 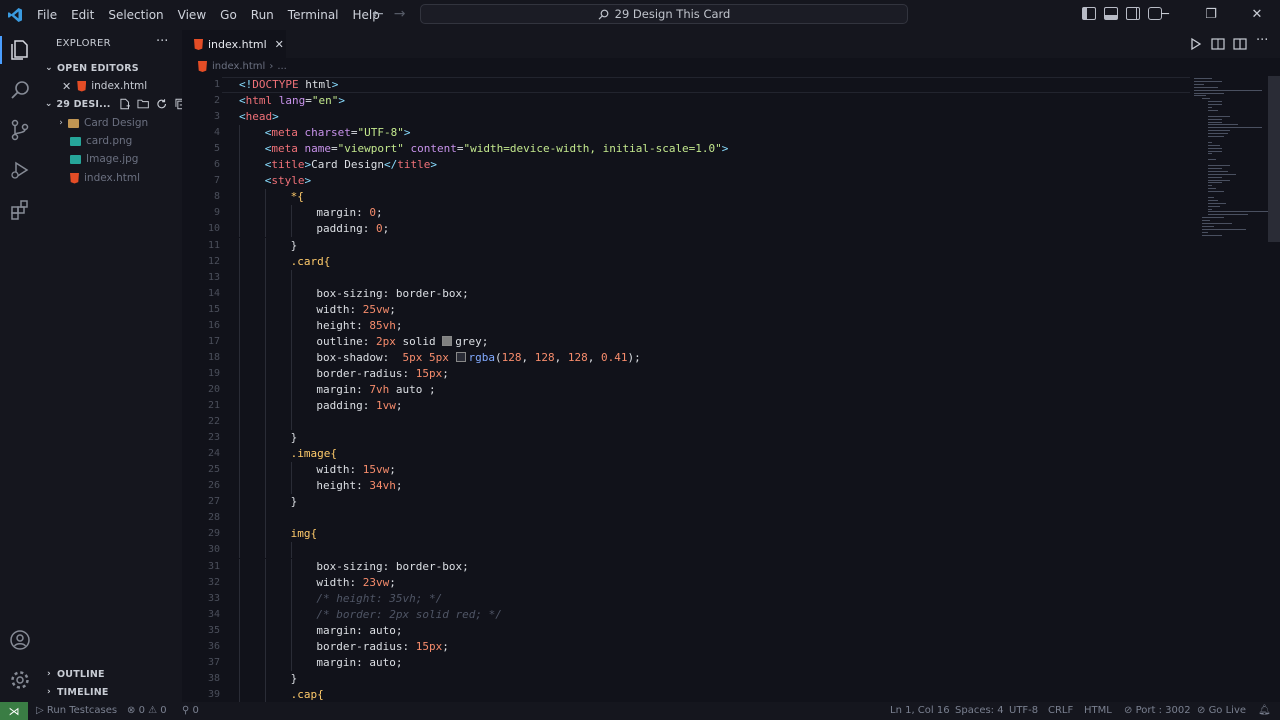 What do you see at coordinates (686, 277) in the screenshot?
I see `code-line: 13` at bounding box center [686, 277].